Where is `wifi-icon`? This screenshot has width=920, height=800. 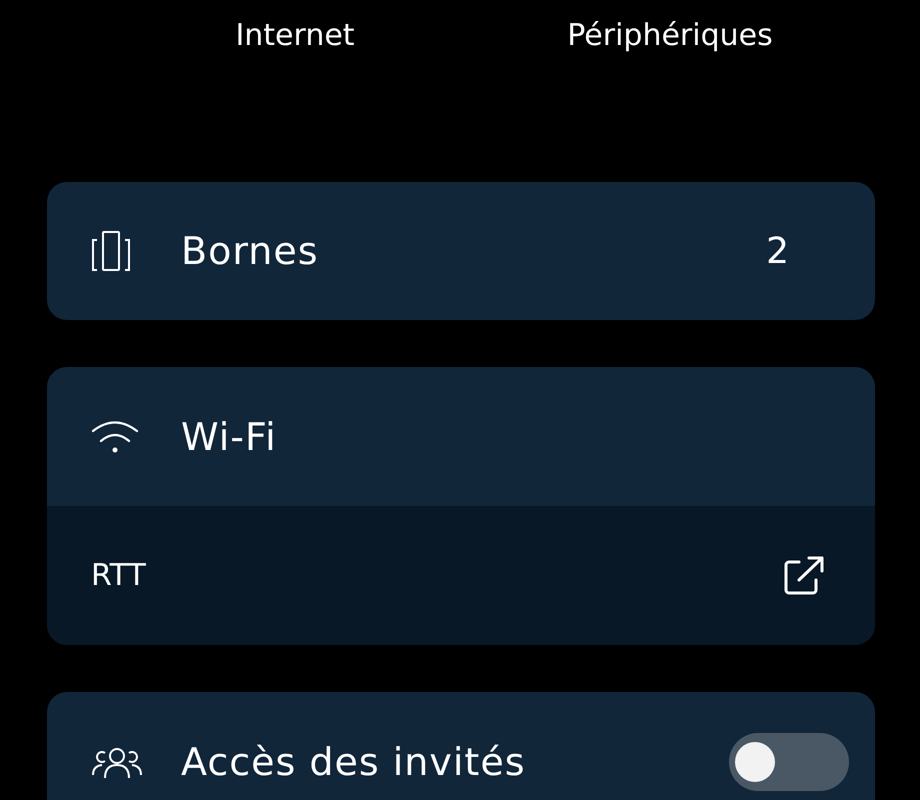 wifi-icon is located at coordinates (115, 437).